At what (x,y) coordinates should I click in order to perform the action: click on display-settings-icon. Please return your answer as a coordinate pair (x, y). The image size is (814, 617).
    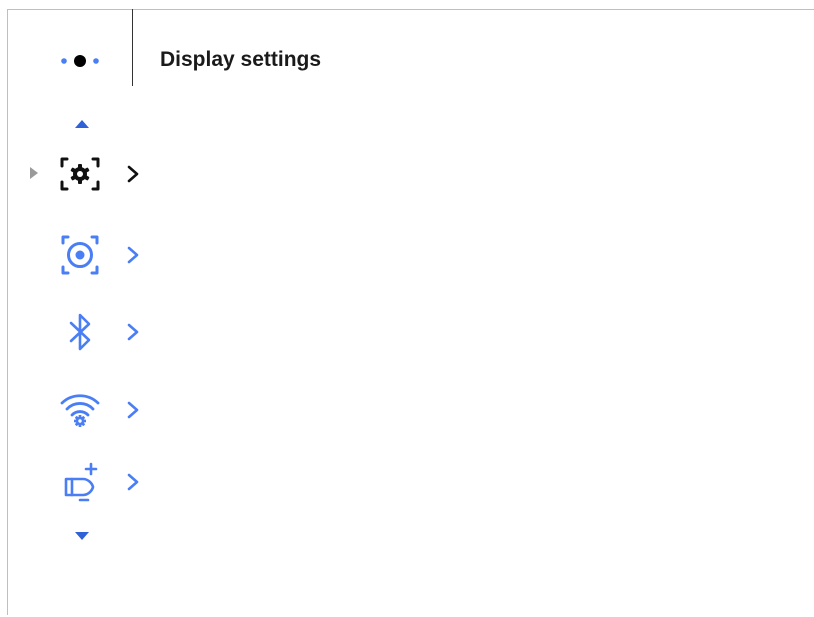
    Looking at the image, I should click on (80, 174).